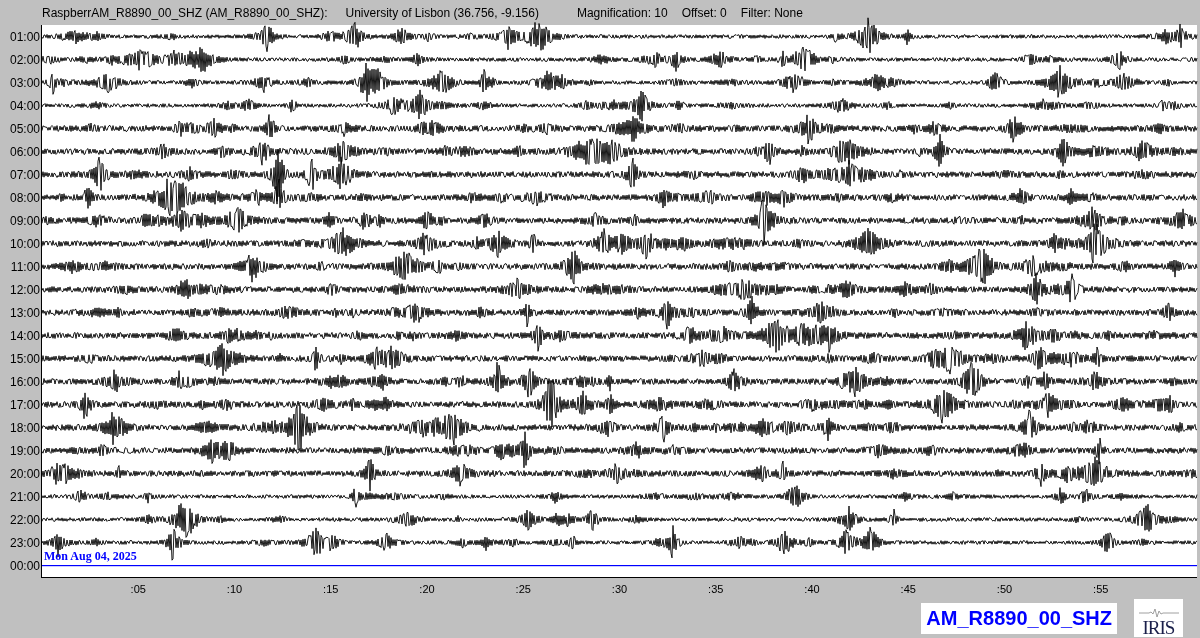 The image size is (1200, 638). I want to click on channel-title: RaspberrAM_R8890_00_SHZ (AM_R8890_00_SHZ):, so click(185, 12).